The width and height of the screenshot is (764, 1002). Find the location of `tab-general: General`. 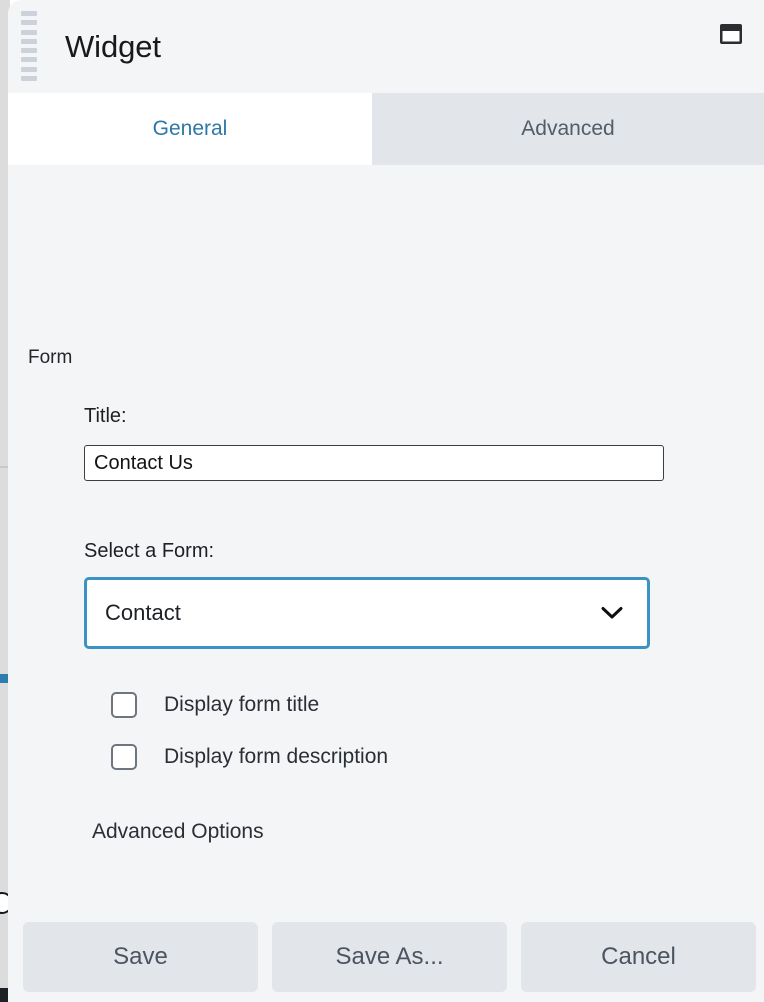

tab-general: General is located at coordinates (190, 129).